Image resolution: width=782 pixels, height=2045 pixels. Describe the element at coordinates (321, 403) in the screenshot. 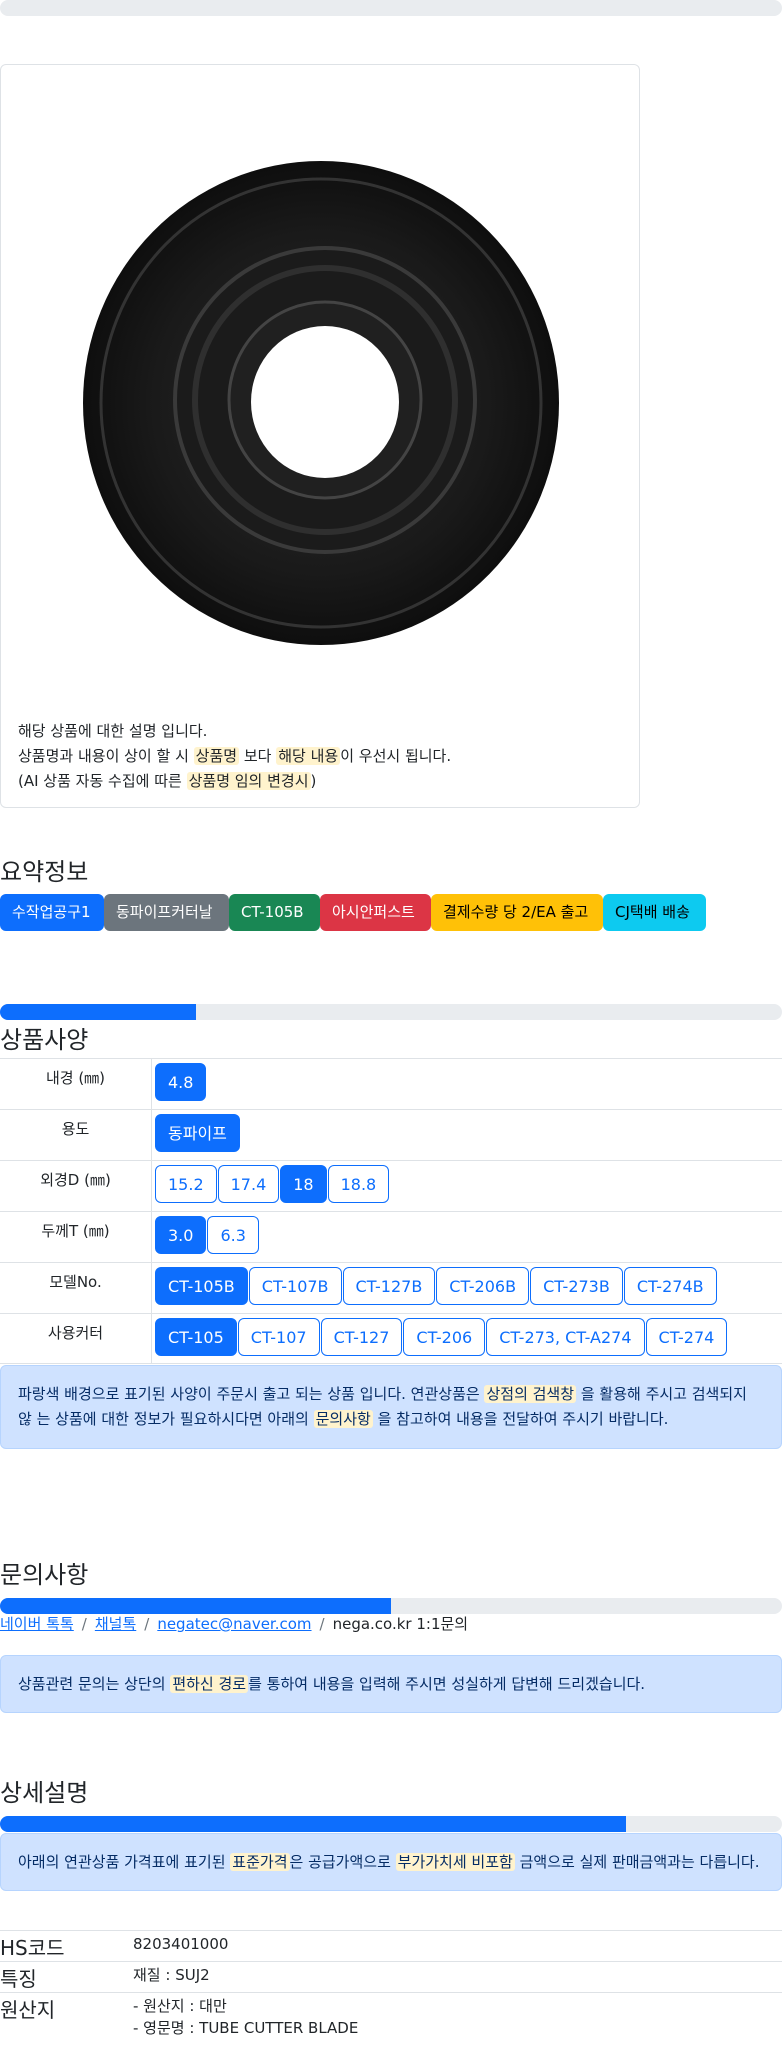

I see `product-image` at that location.